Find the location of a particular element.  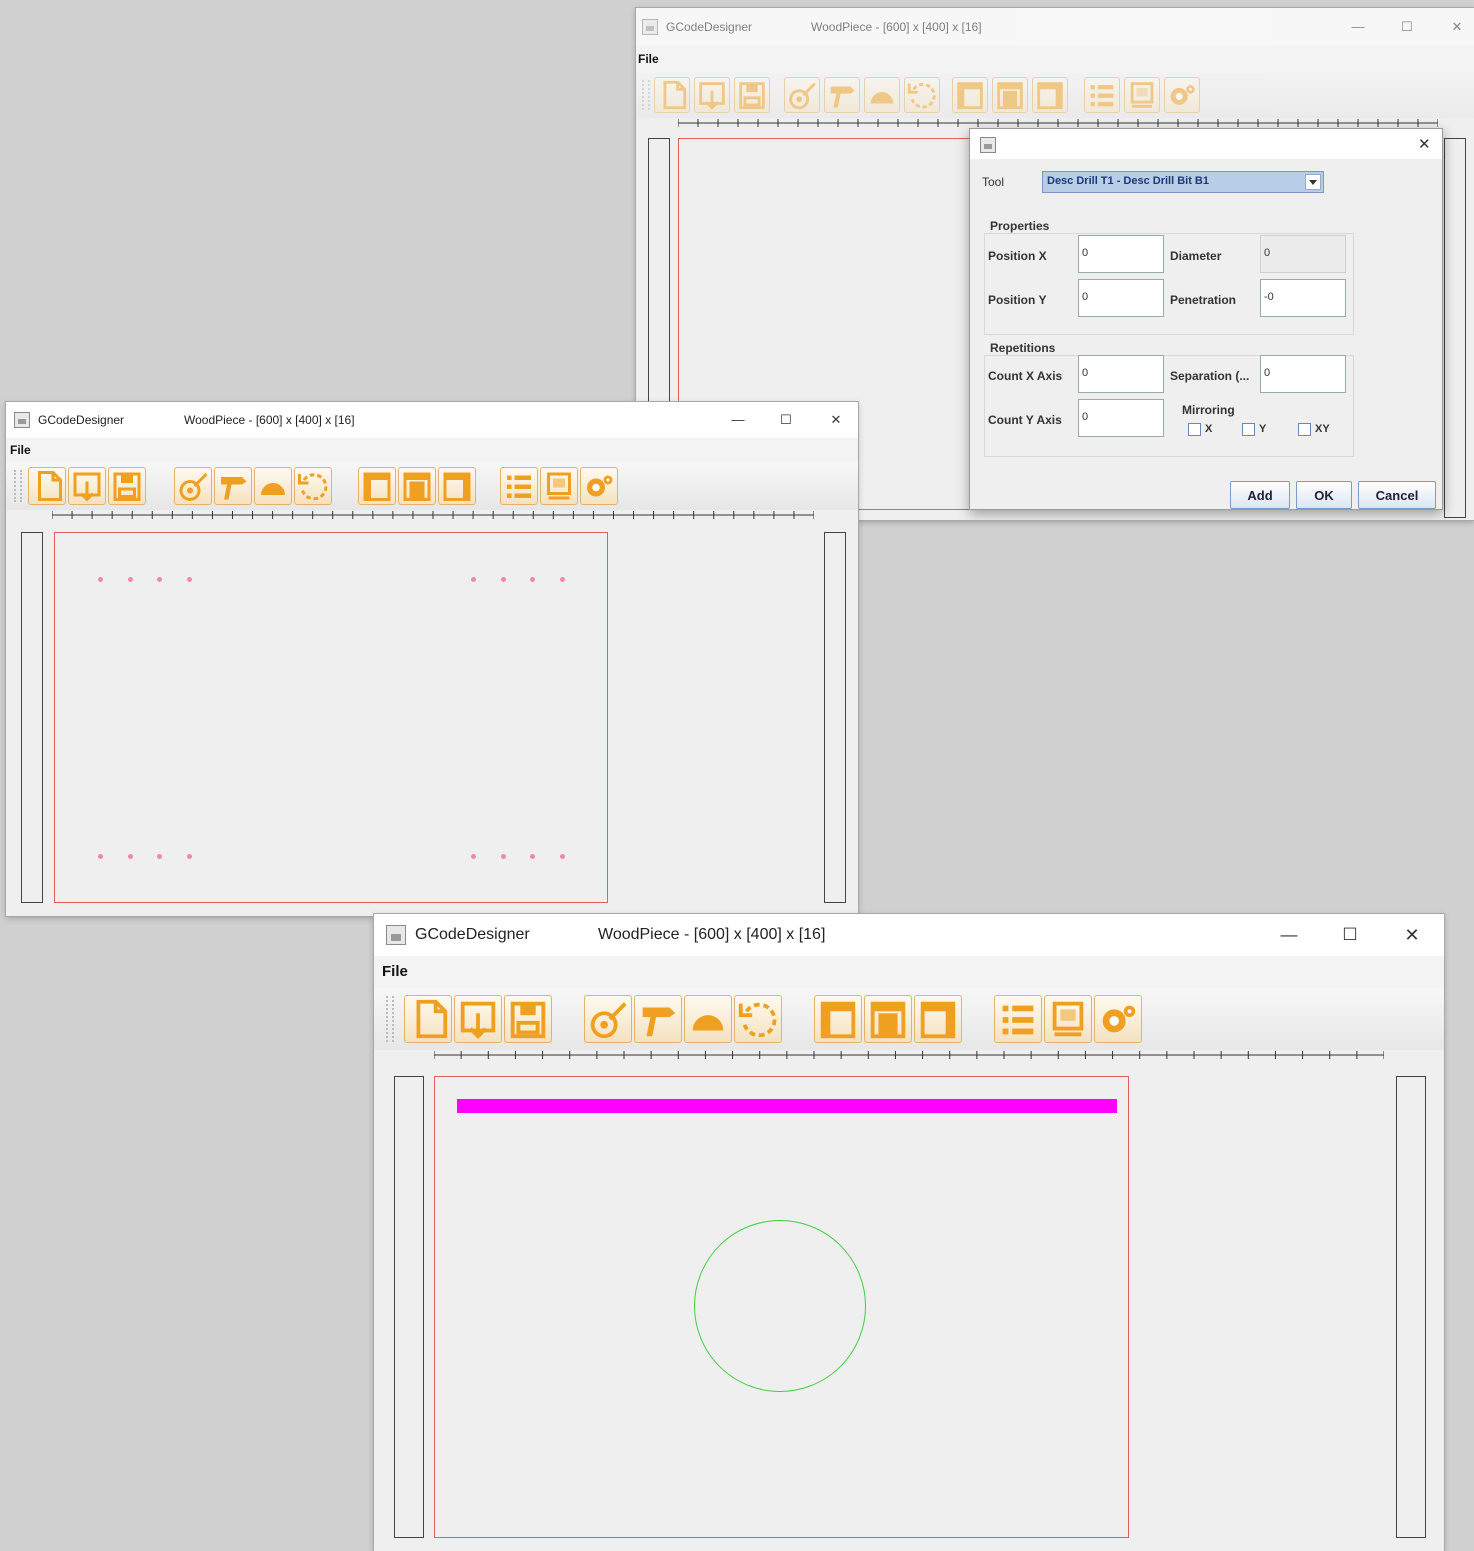

left-panel is located at coordinates (409, 1307).